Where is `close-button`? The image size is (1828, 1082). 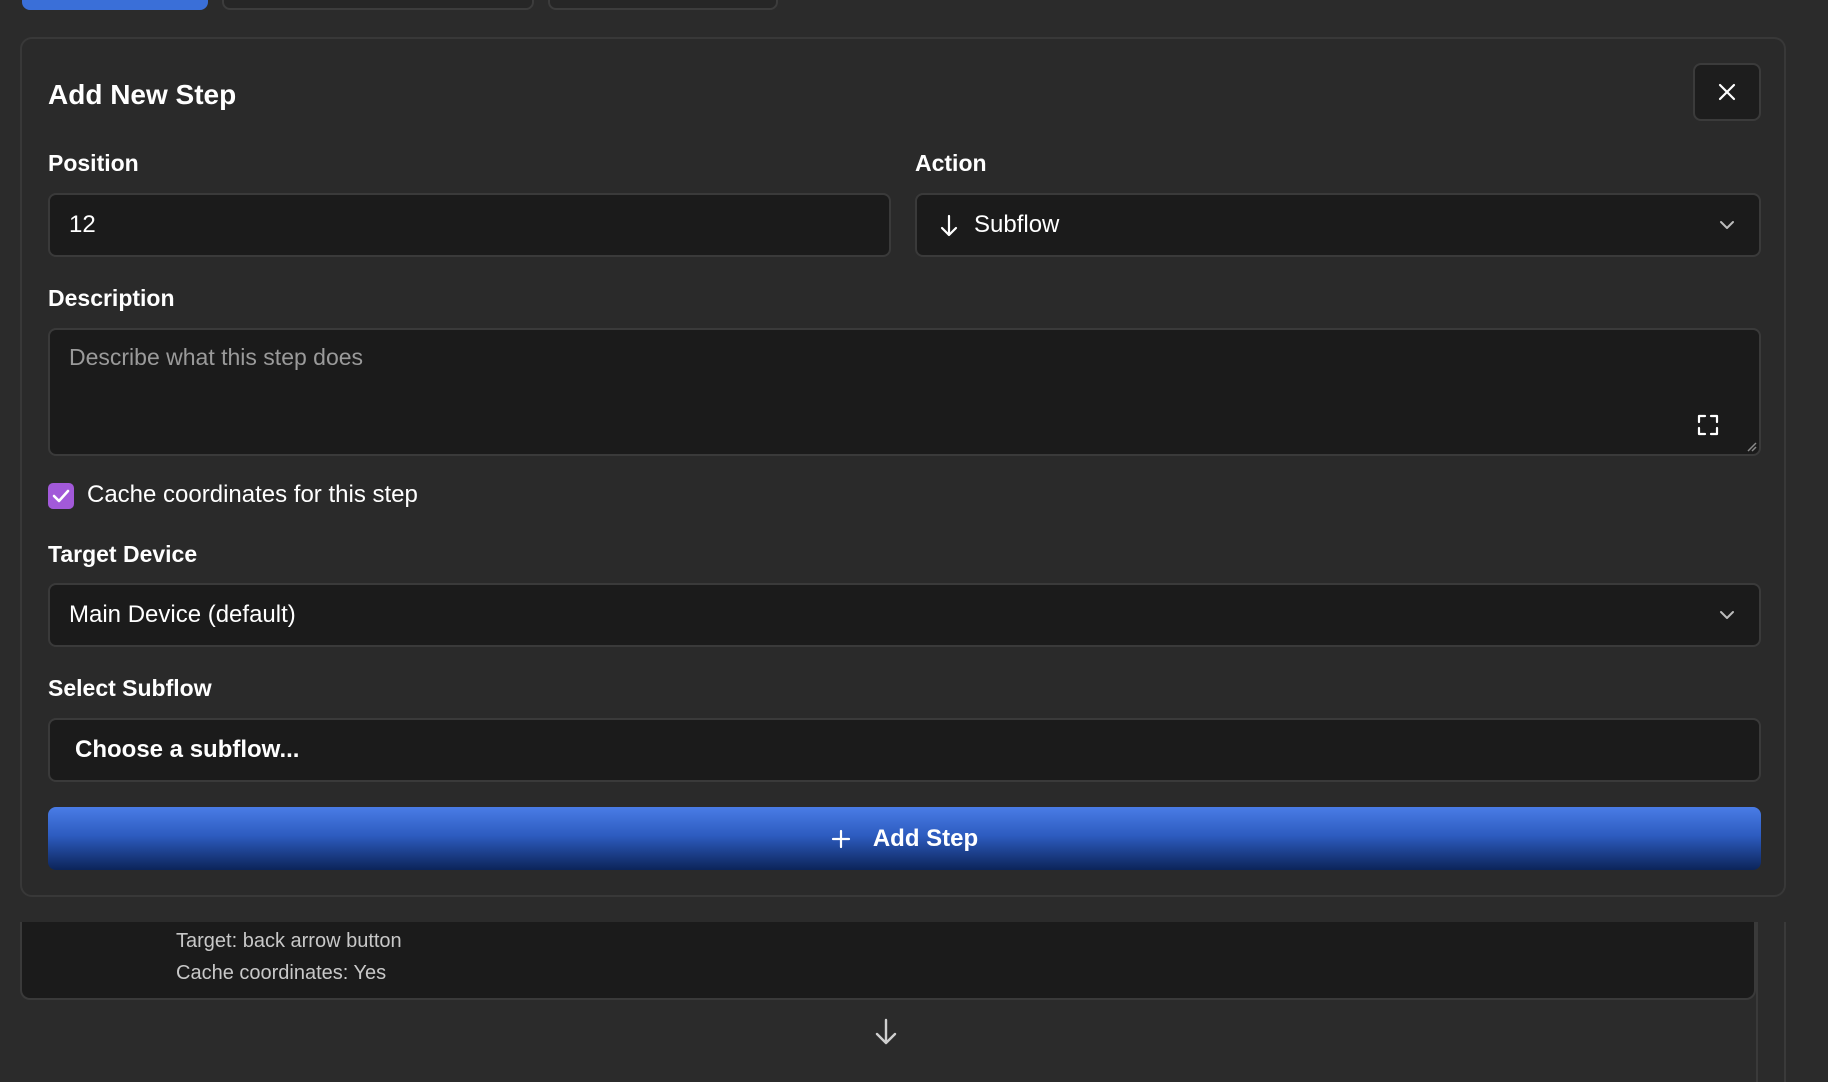 close-button is located at coordinates (1727, 92).